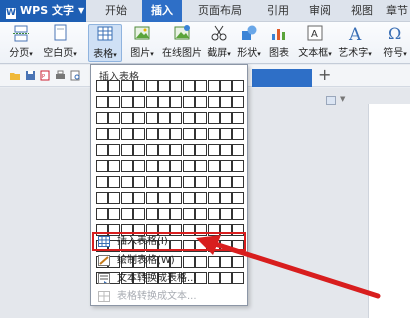 Image resolution: width=410 pixels, height=318 pixels. I want to click on blank-page-button: 空白页▾, so click(60, 41).